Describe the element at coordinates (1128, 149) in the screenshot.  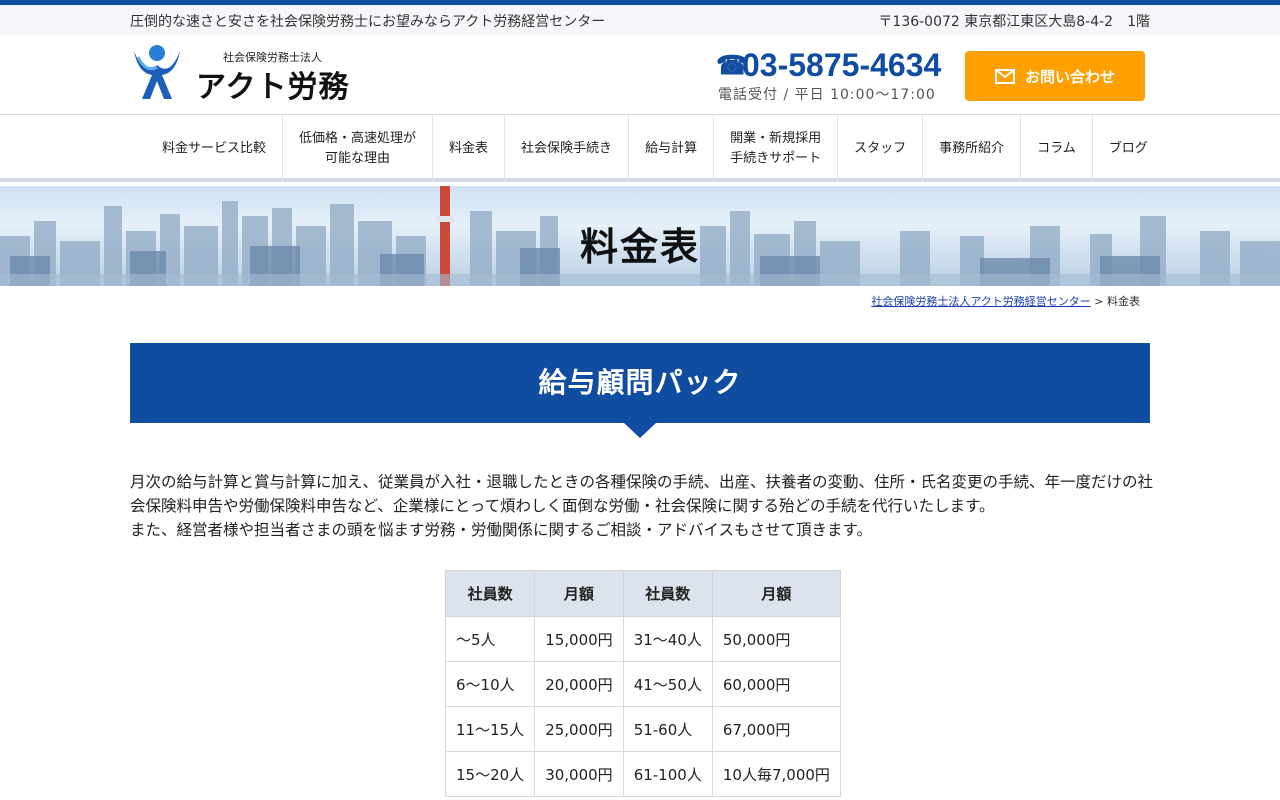
I see `nav-item-blog: ブログ` at that location.